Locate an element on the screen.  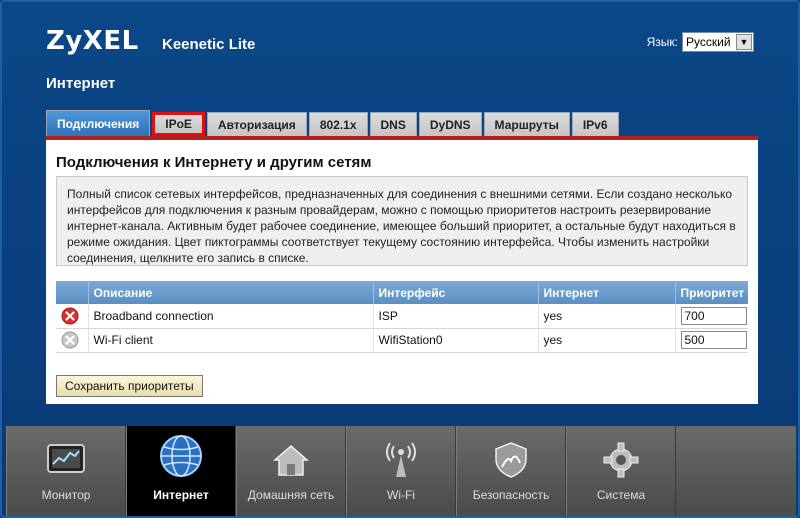
row-interface: WifiStation0 is located at coordinates (456, 340).